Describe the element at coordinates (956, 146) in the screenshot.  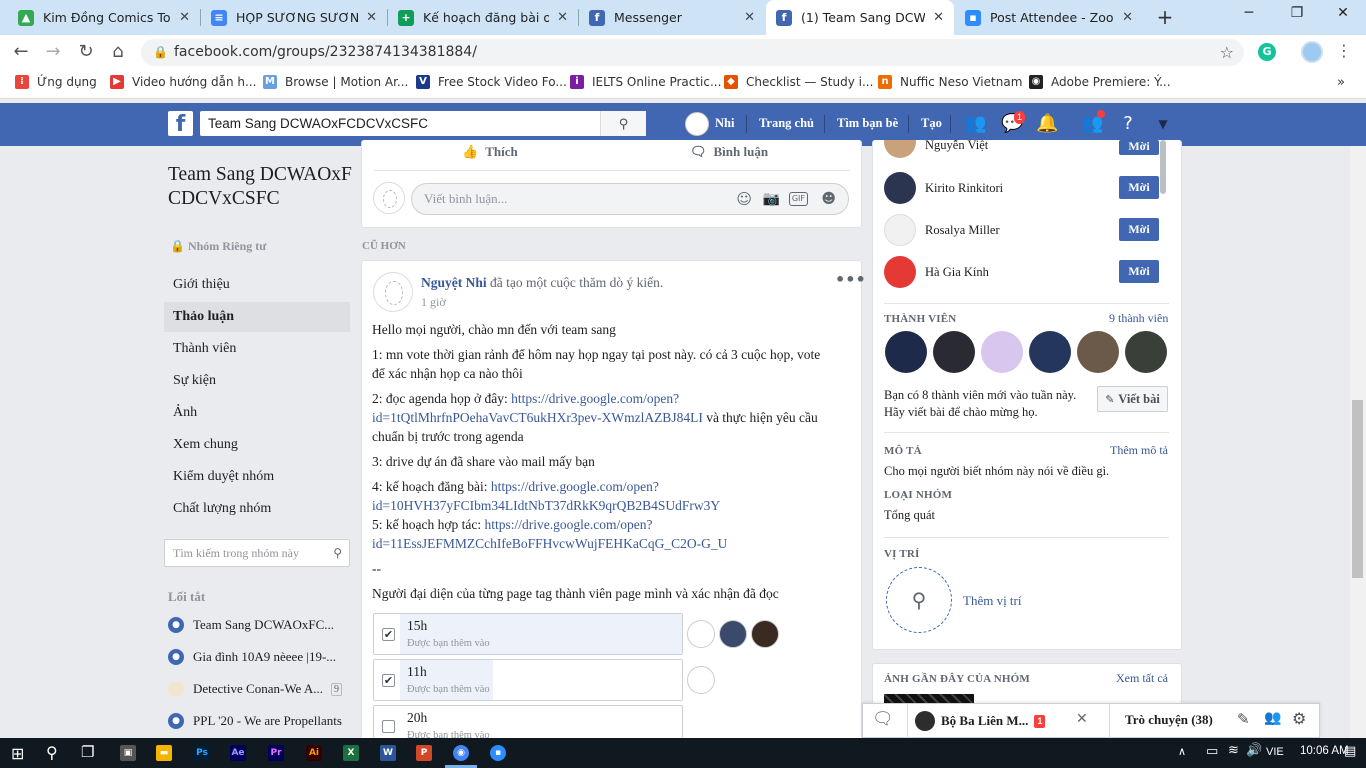
I see `member-name: Nguyễn Việt` at that location.